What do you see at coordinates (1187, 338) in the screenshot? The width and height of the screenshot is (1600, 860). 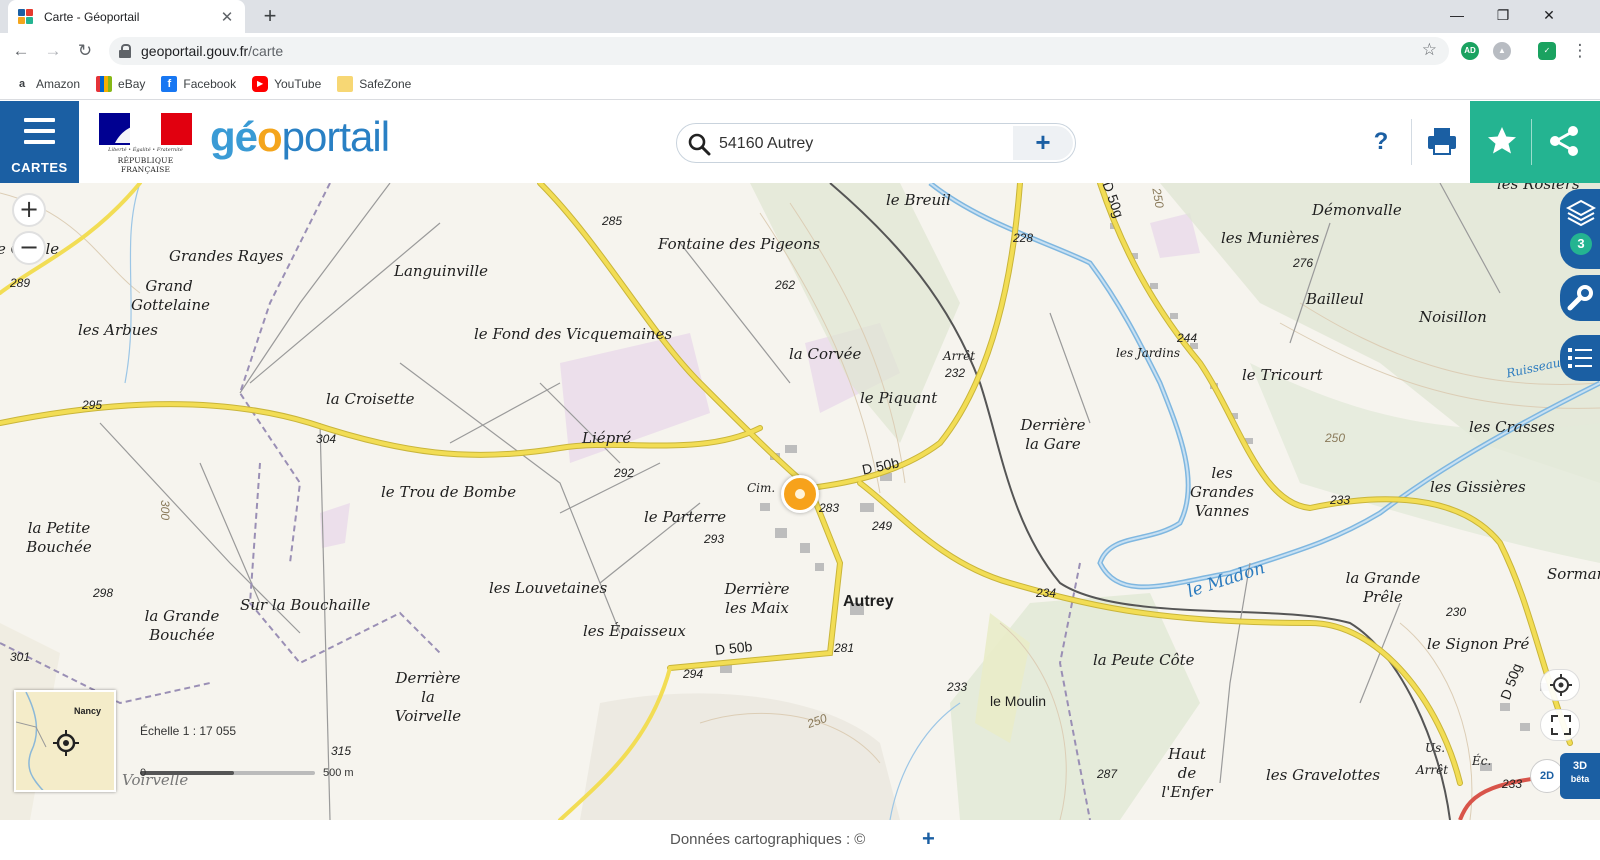 I see `altitude-label: 244` at bounding box center [1187, 338].